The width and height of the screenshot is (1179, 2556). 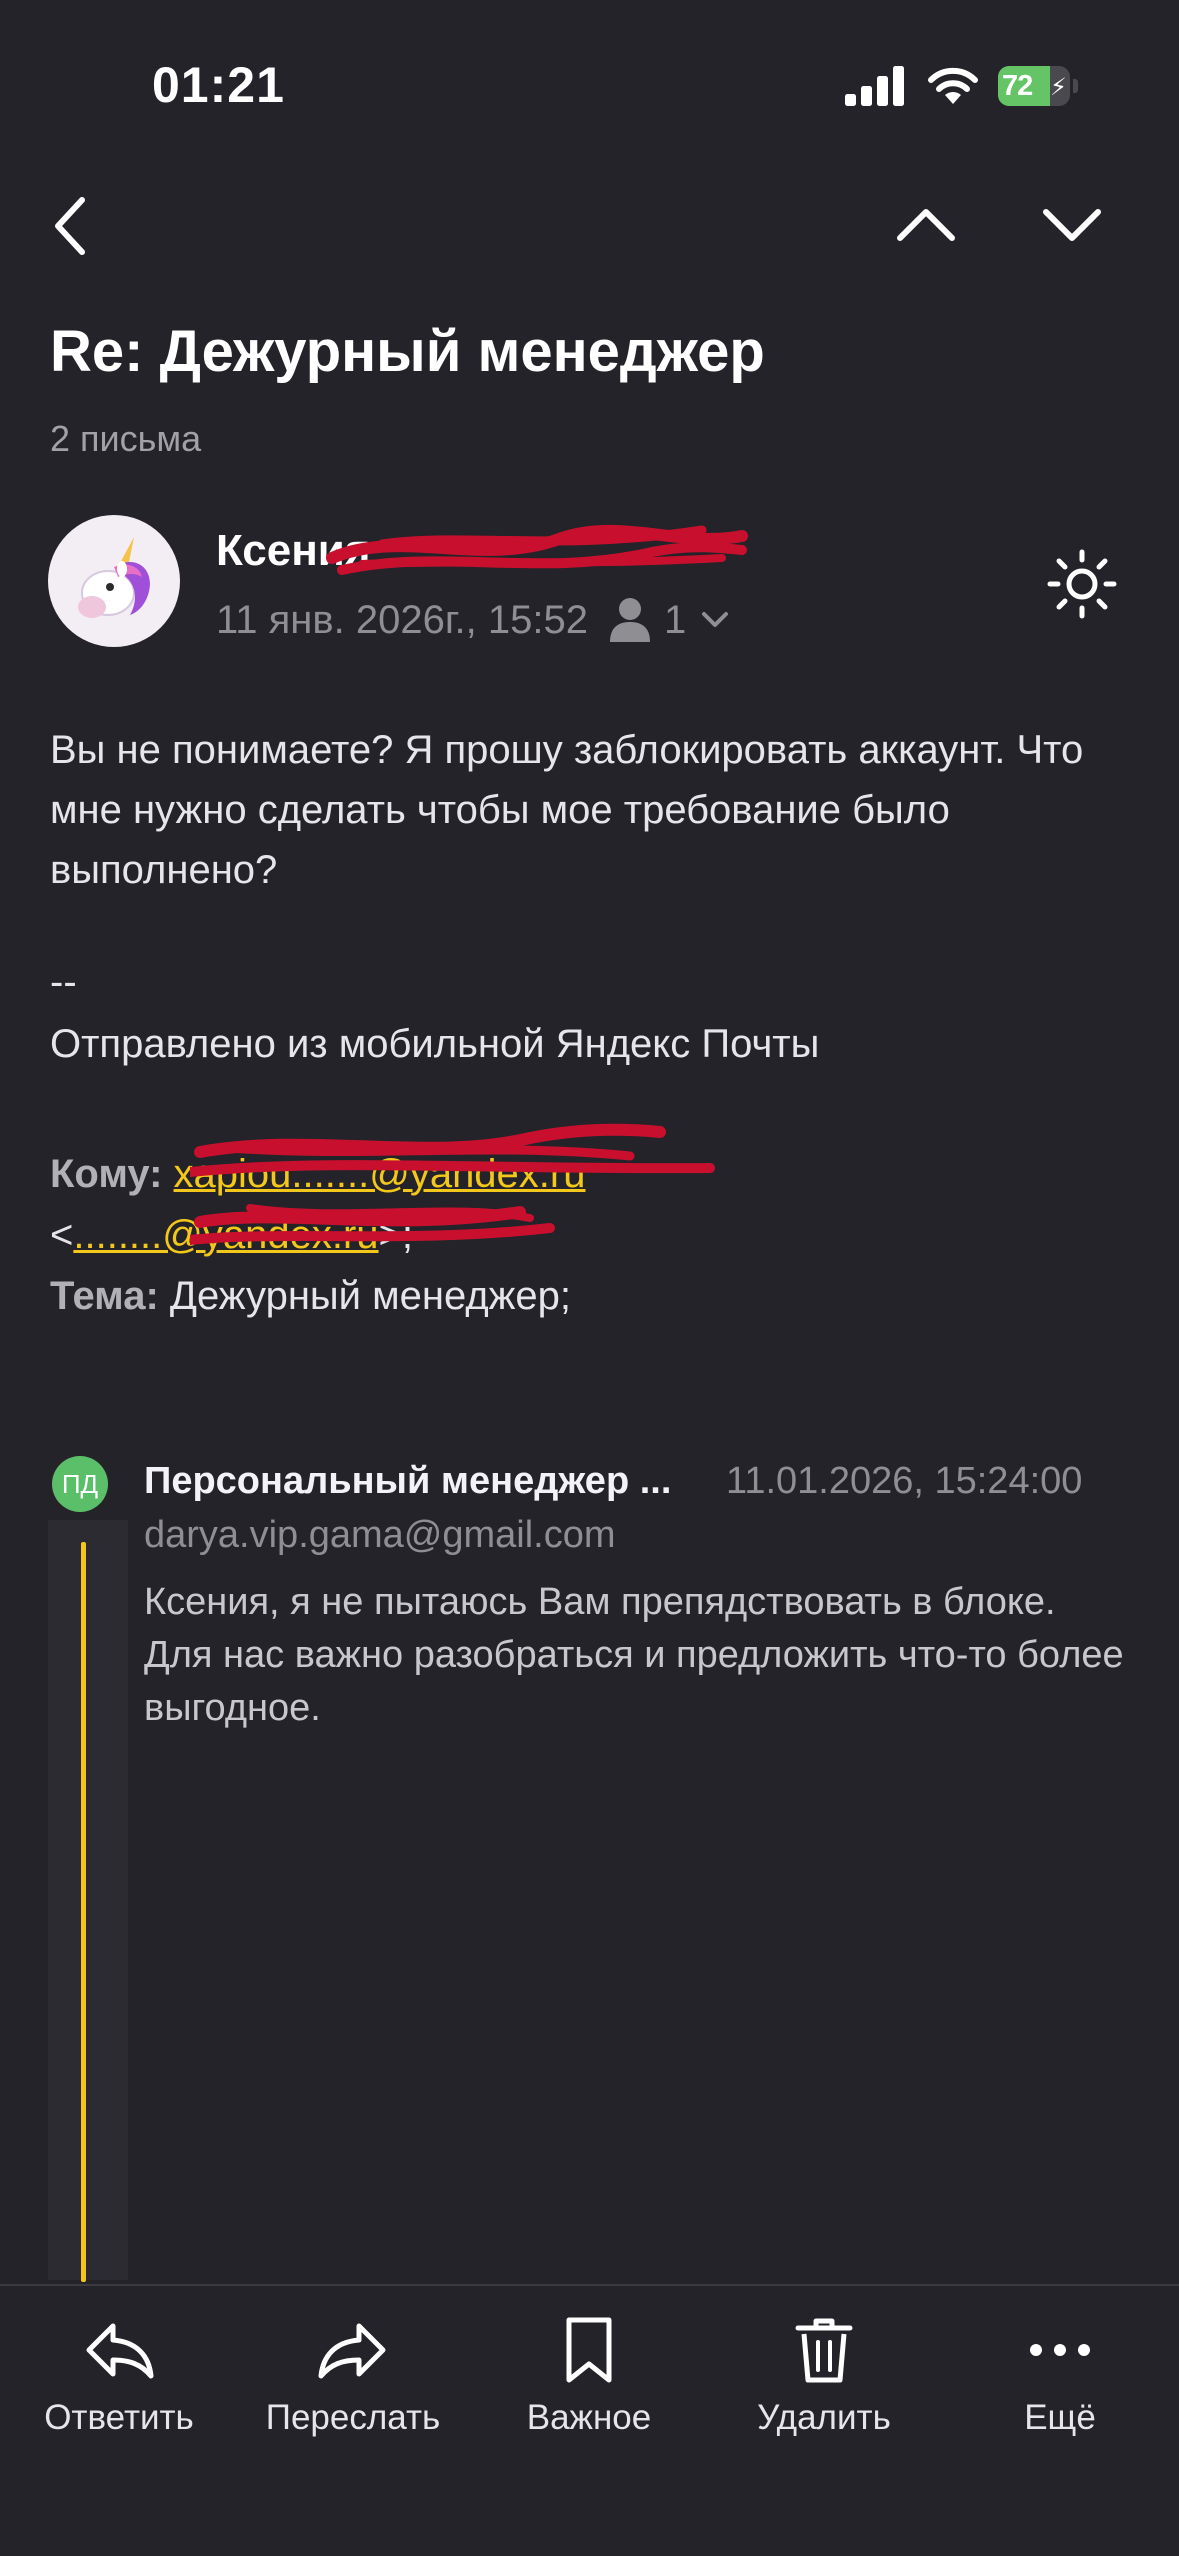 I want to click on recipient-count: 1, so click(x=675, y=619).